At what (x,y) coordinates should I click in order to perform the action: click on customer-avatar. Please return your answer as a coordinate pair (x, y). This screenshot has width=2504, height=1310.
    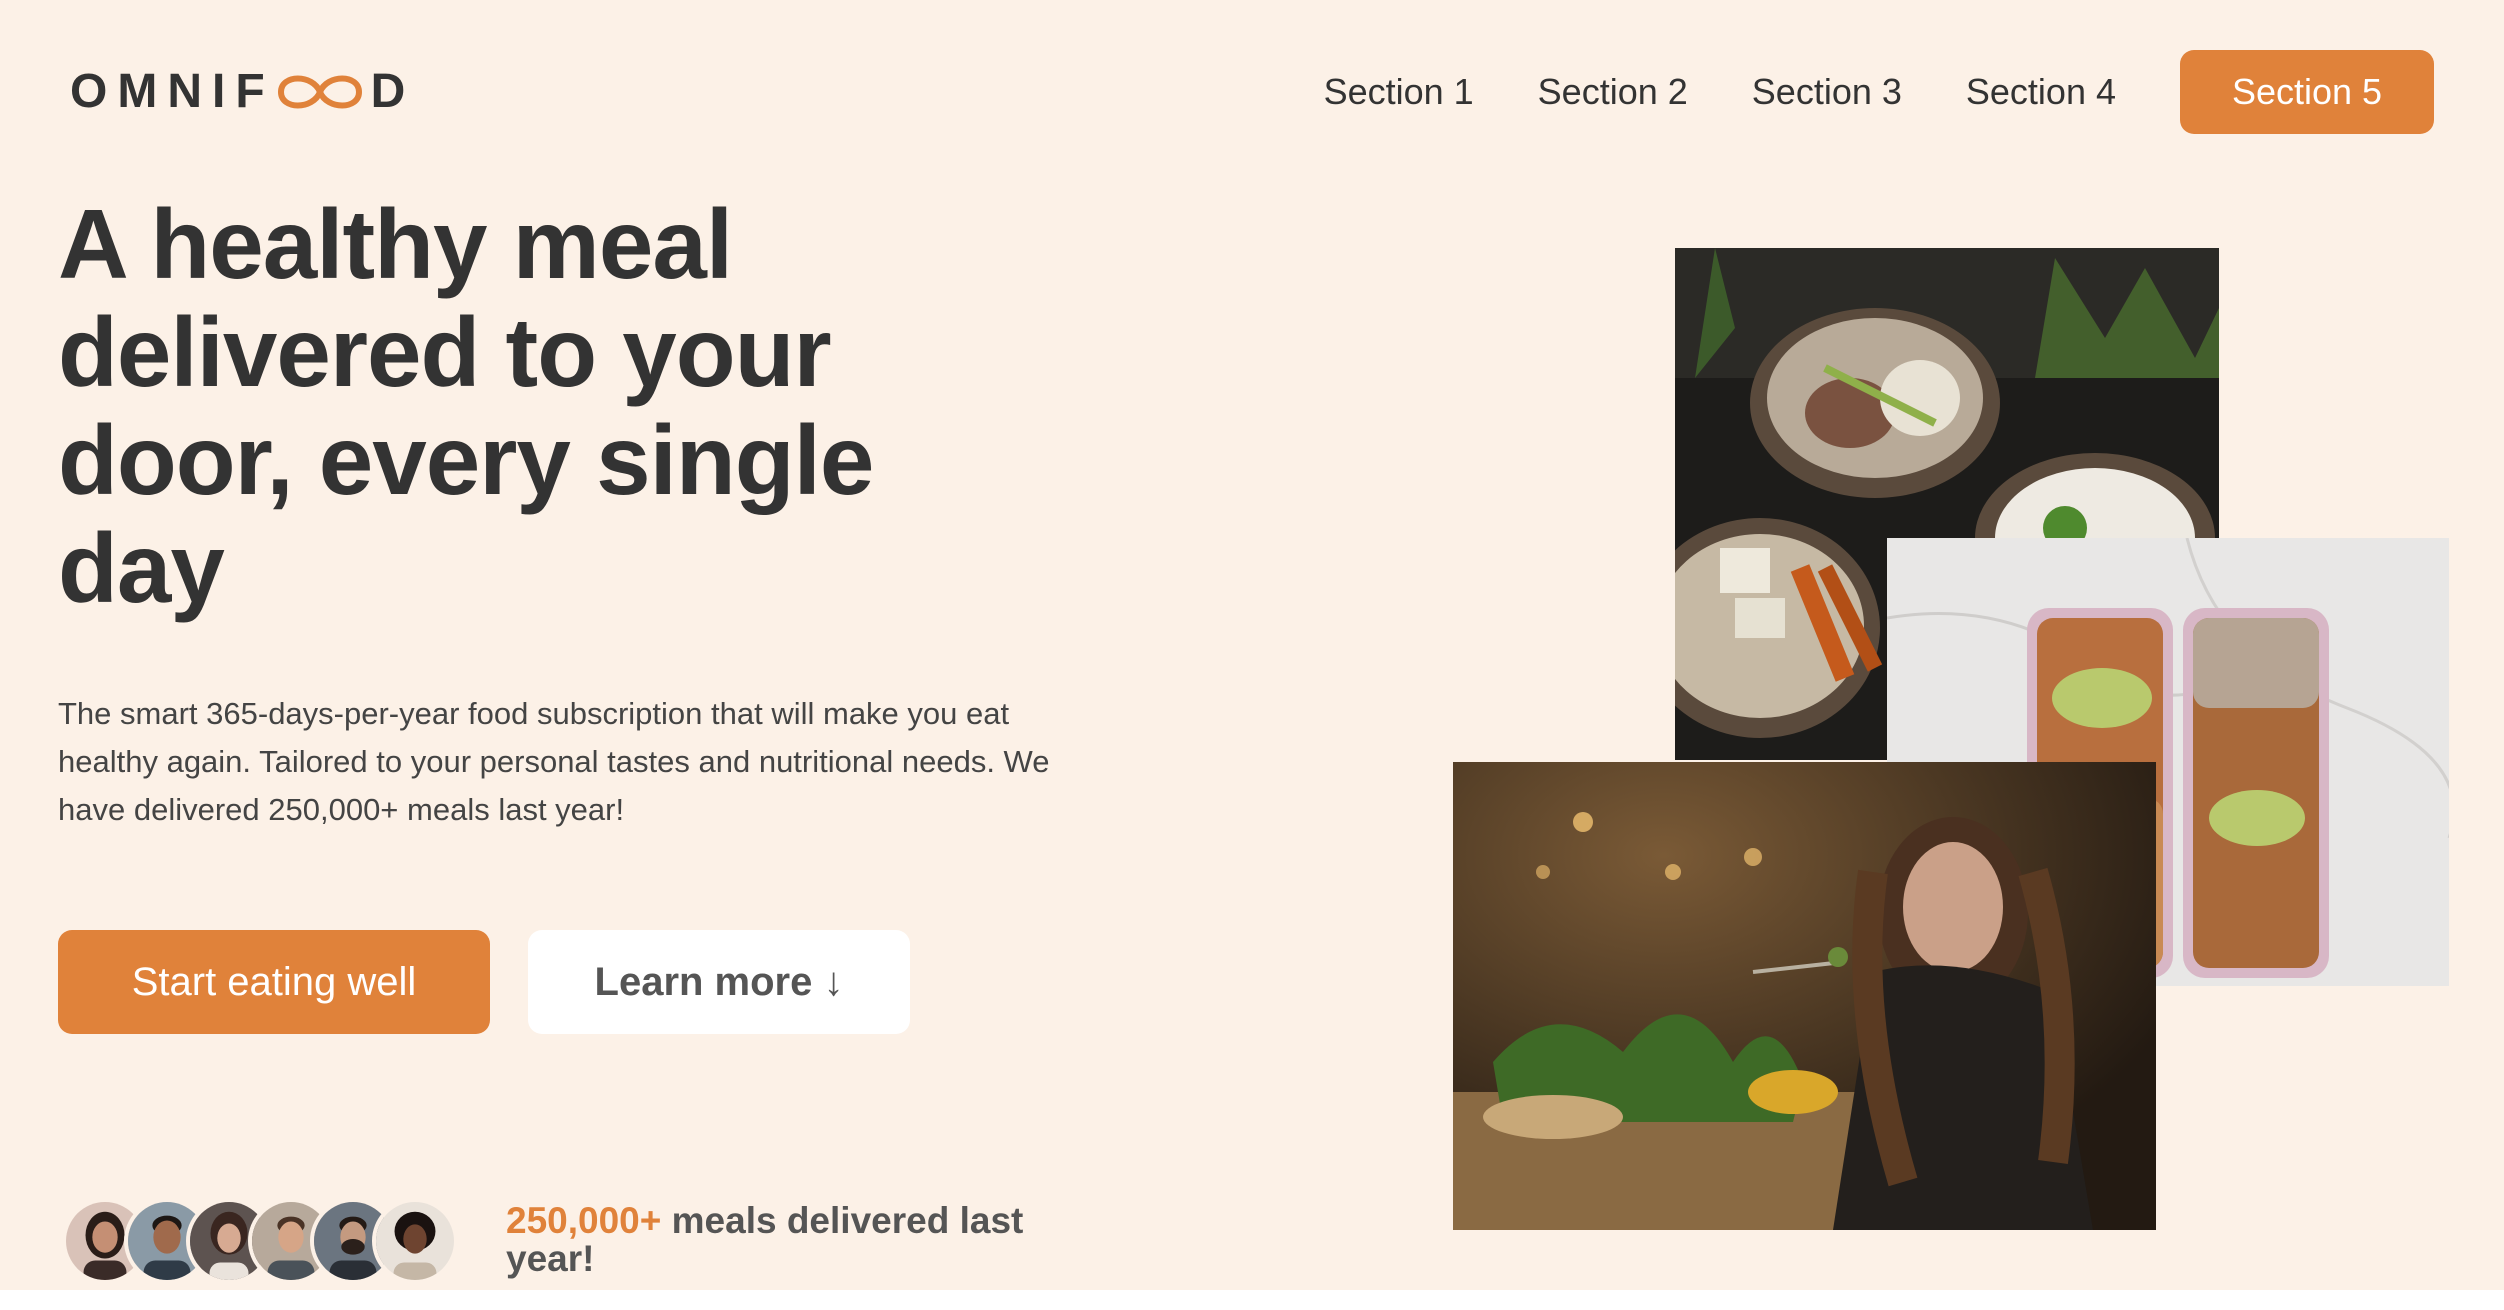
    Looking at the image, I should click on (415, 1241).